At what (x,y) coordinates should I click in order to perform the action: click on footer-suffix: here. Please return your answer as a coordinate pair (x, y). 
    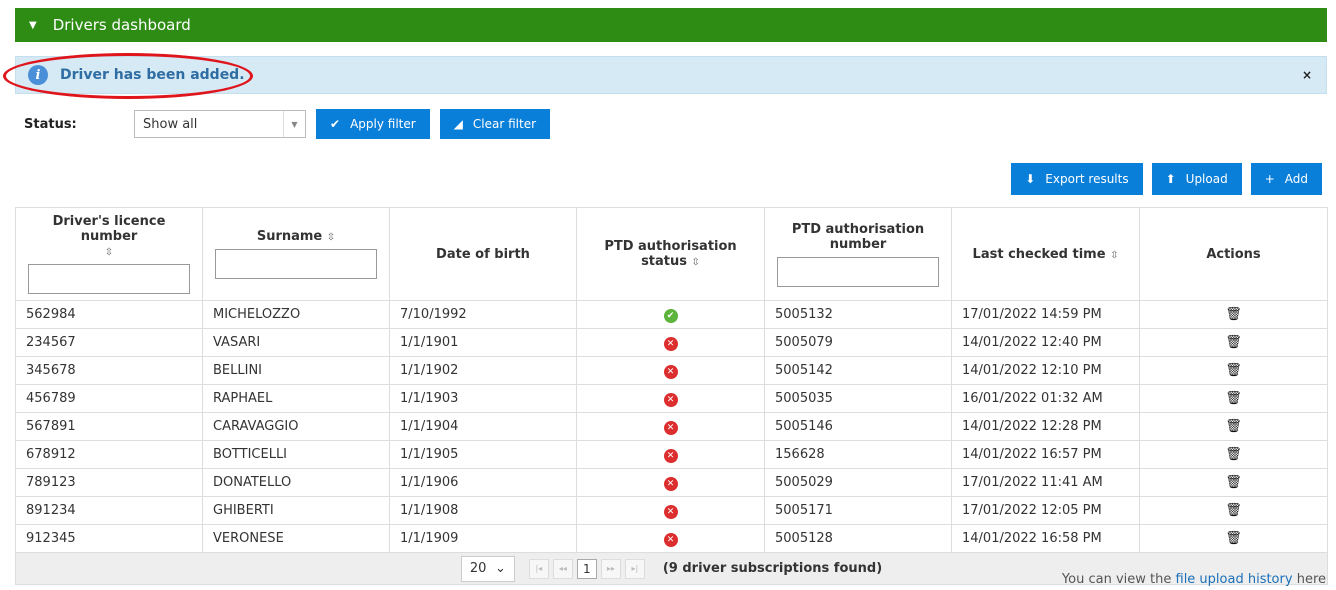
    Looking at the image, I should click on (1311, 579).